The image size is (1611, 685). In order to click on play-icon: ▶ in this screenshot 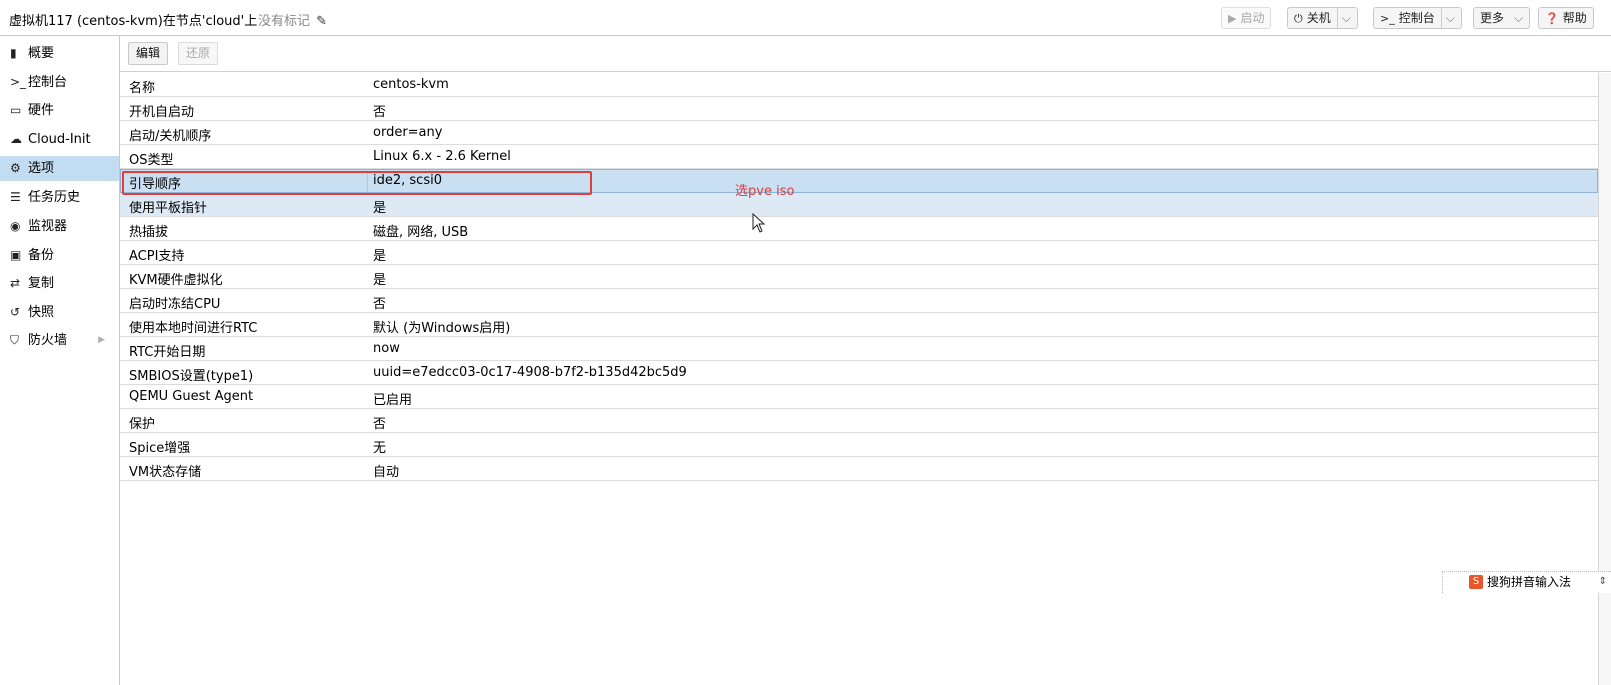, I will do `click(1232, 18)`.